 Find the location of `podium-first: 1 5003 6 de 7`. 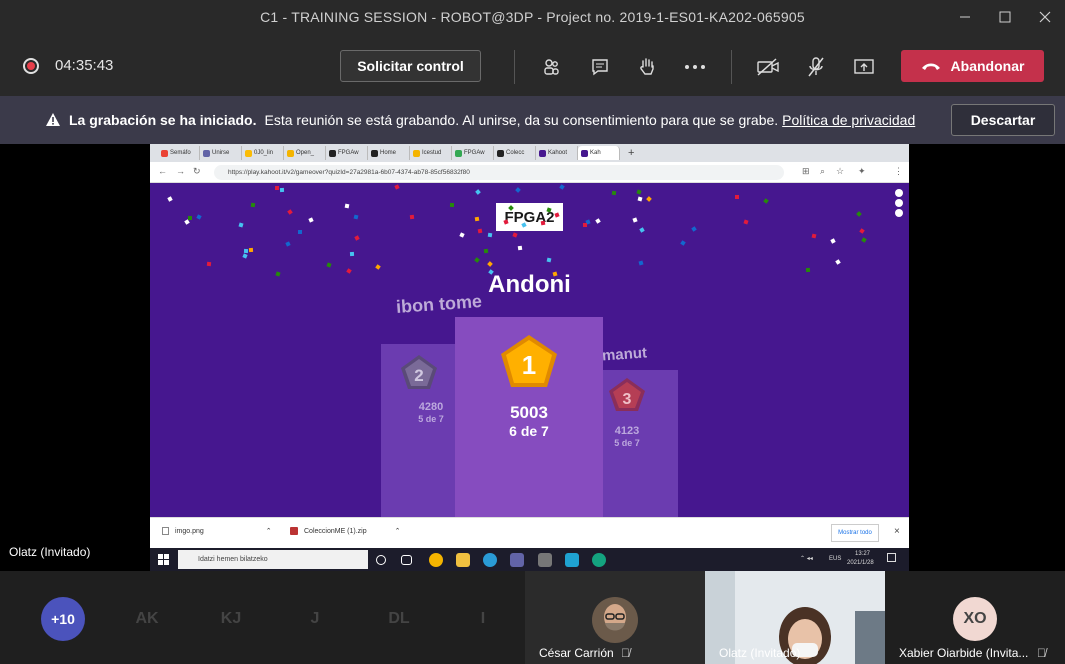

podium-first: 1 5003 6 de 7 is located at coordinates (529, 417).